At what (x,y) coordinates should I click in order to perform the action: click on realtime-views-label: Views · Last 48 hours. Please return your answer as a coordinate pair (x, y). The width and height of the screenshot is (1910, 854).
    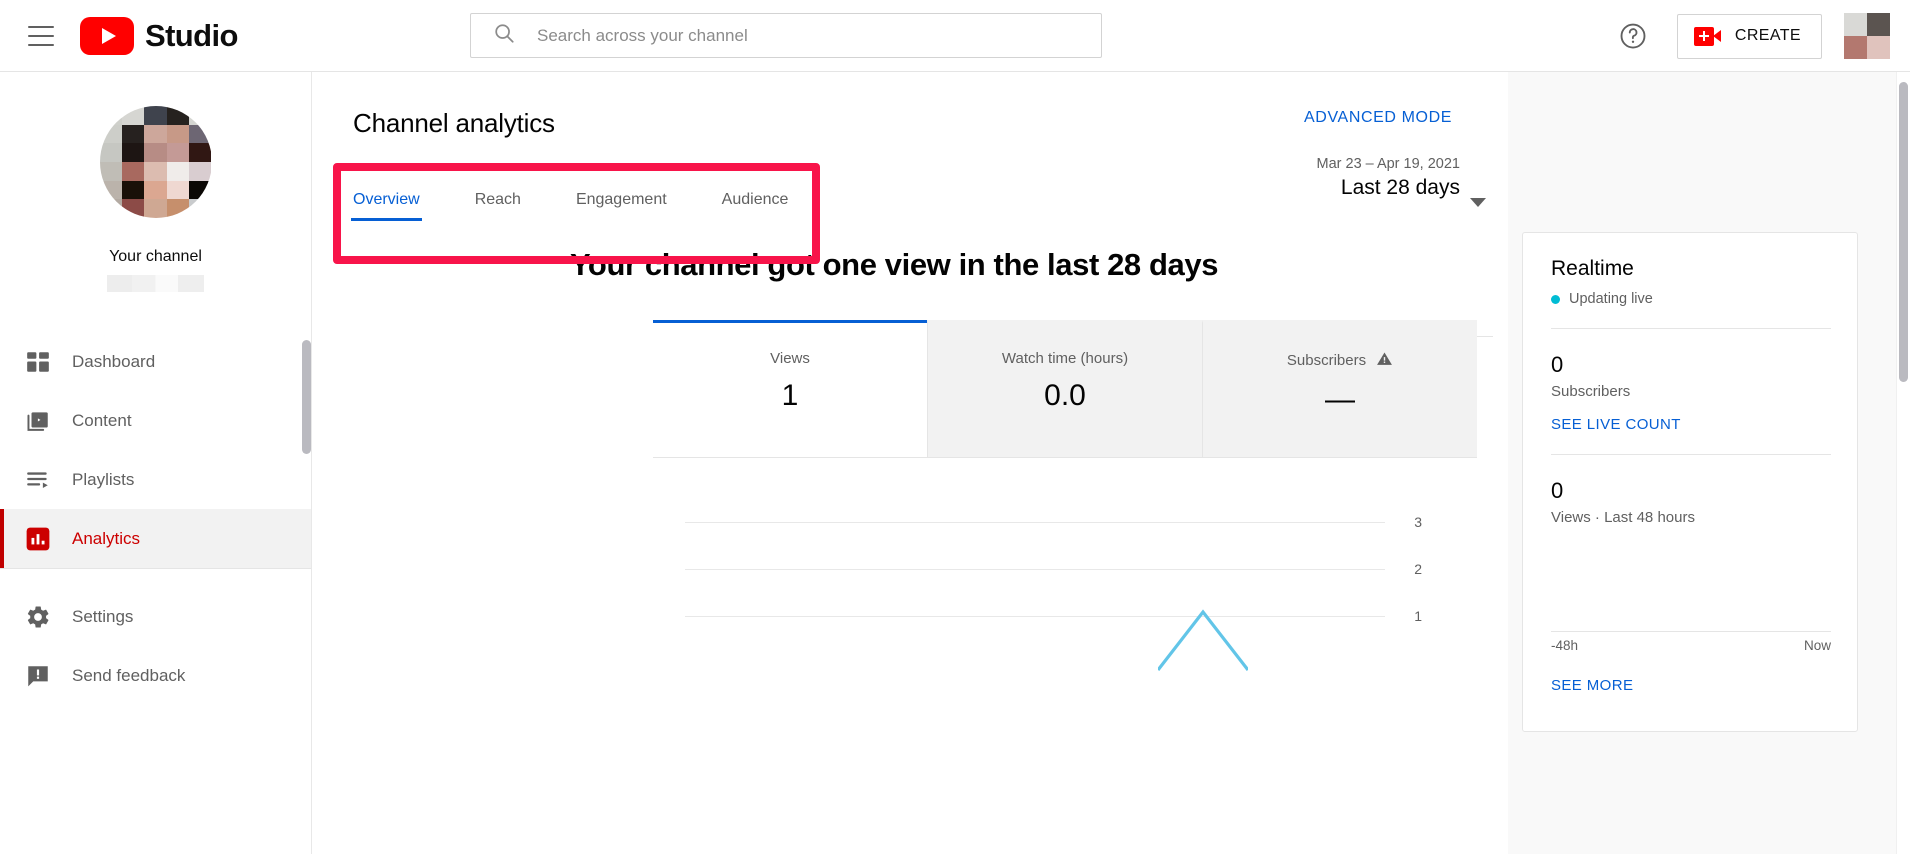
    Looking at the image, I should click on (1623, 517).